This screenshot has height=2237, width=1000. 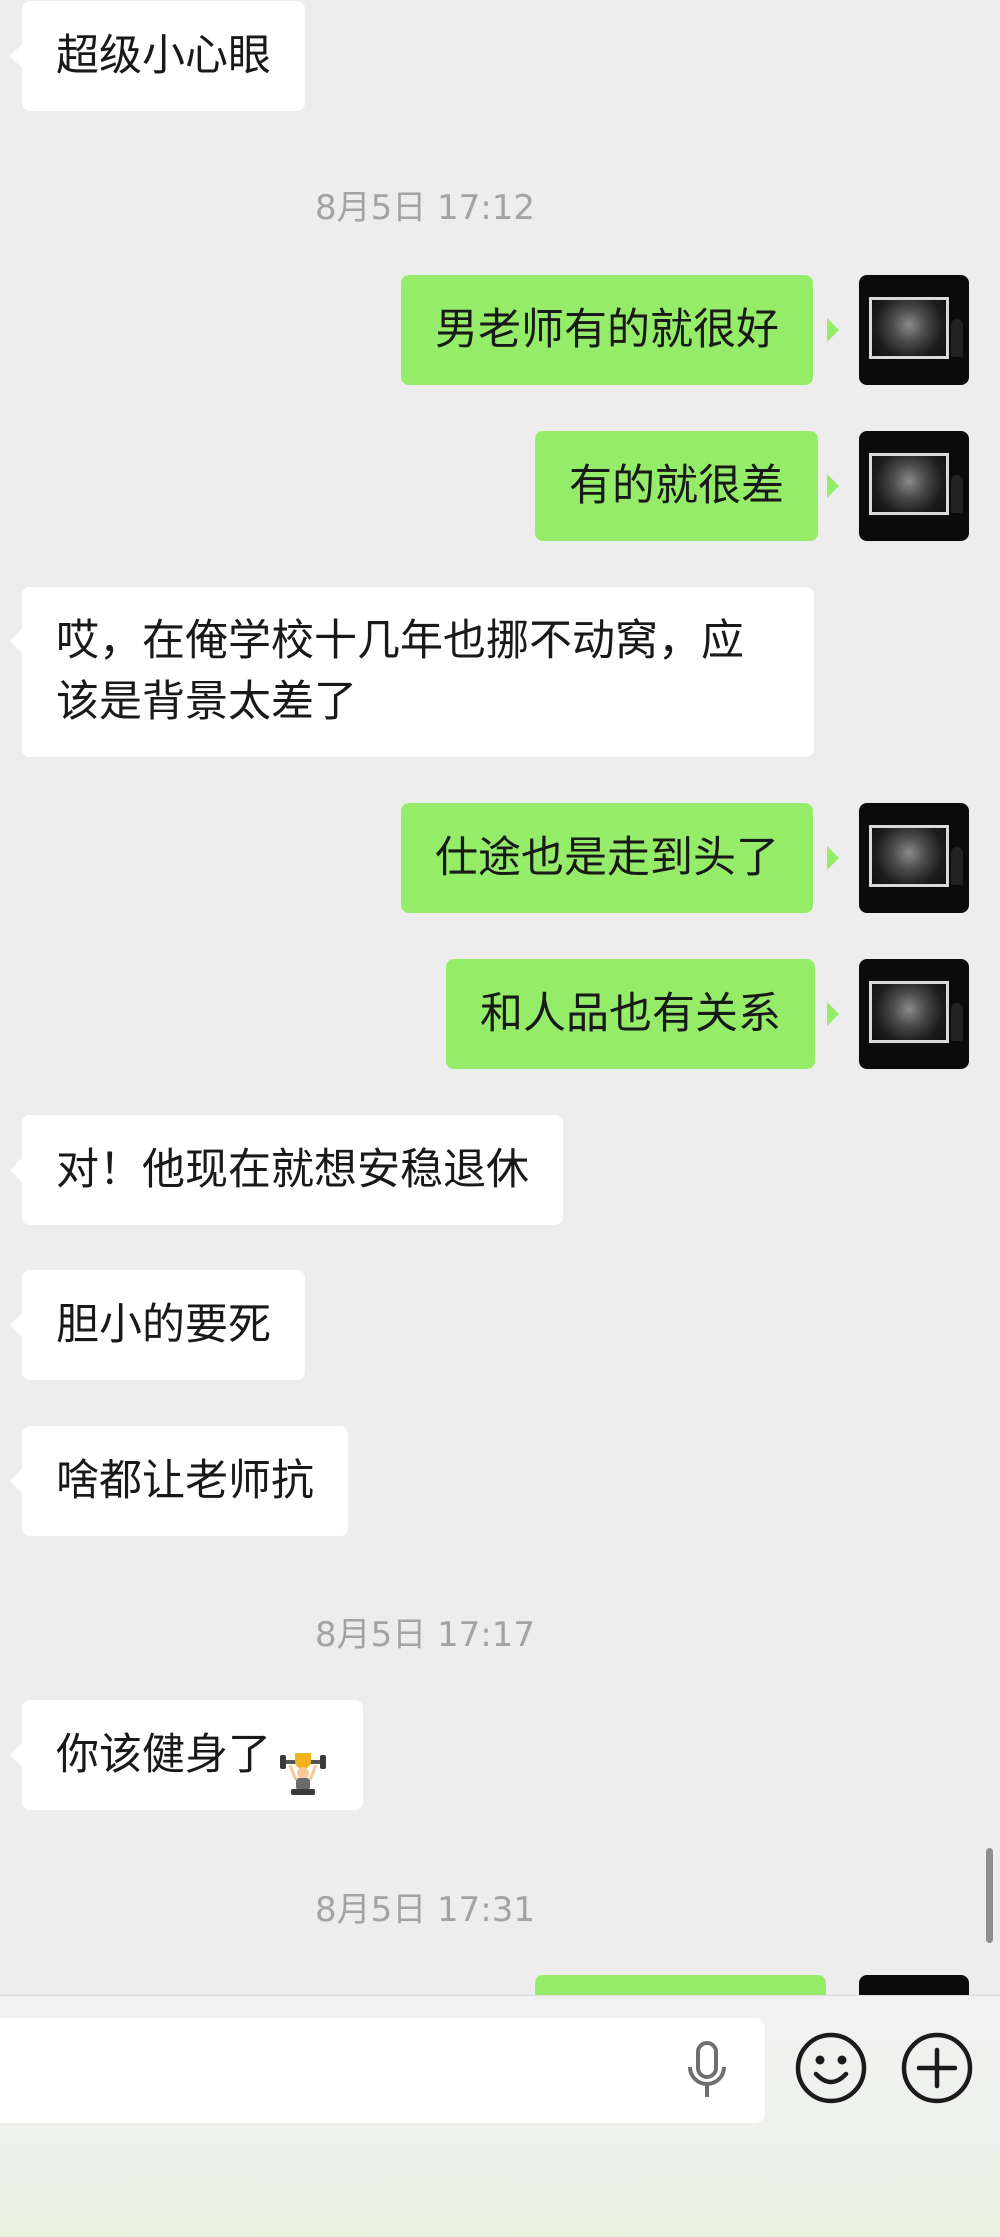 What do you see at coordinates (989, 1895) in the screenshot?
I see `scrollbar` at bounding box center [989, 1895].